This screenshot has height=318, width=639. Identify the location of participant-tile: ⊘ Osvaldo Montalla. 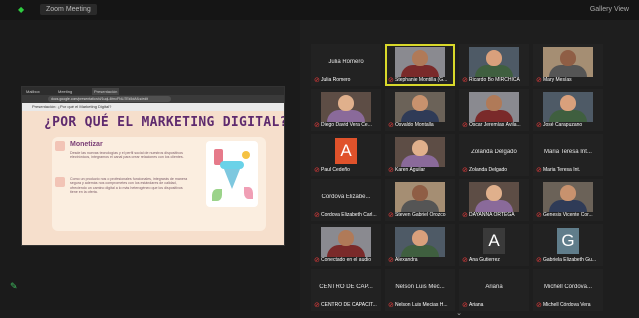
(420, 110).